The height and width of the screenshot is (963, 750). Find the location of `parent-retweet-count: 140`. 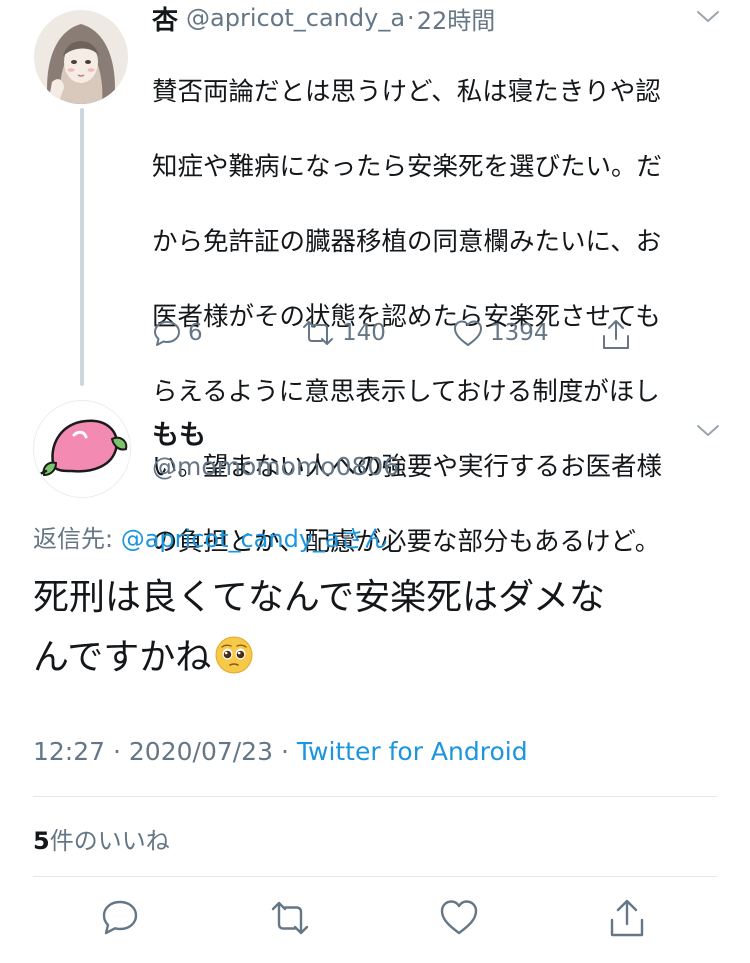

parent-retweet-count: 140 is located at coordinates (364, 333).